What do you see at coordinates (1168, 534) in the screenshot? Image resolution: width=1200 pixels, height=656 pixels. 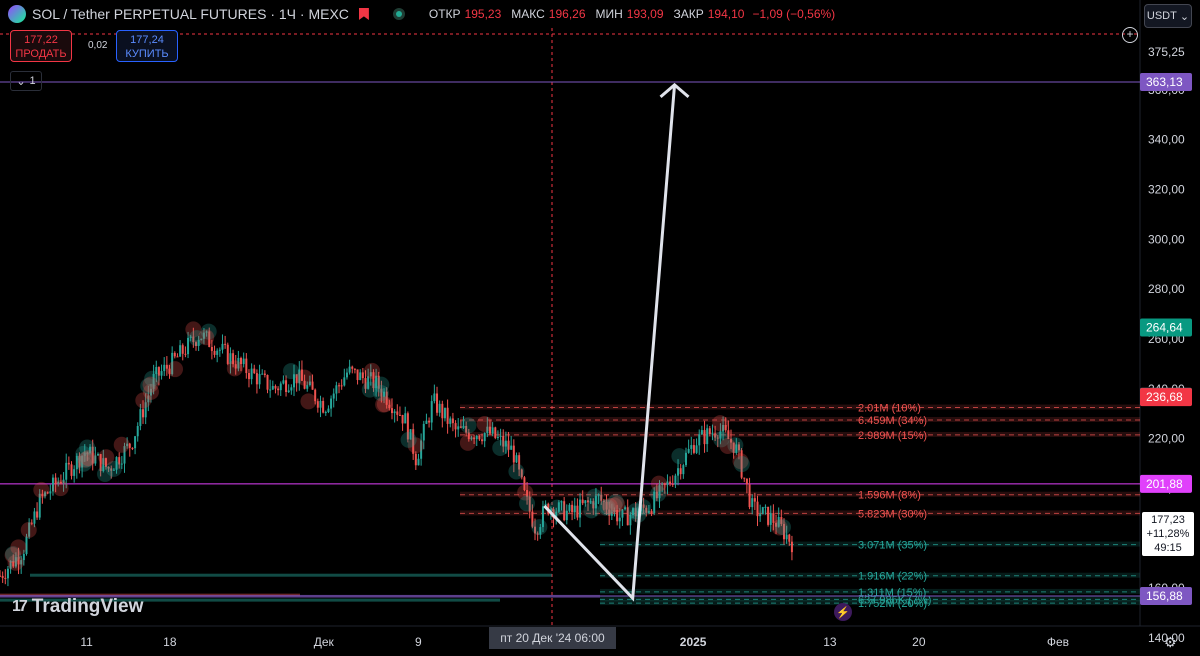 I see `current-price-change: +11,28%` at bounding box center [1168, 534].